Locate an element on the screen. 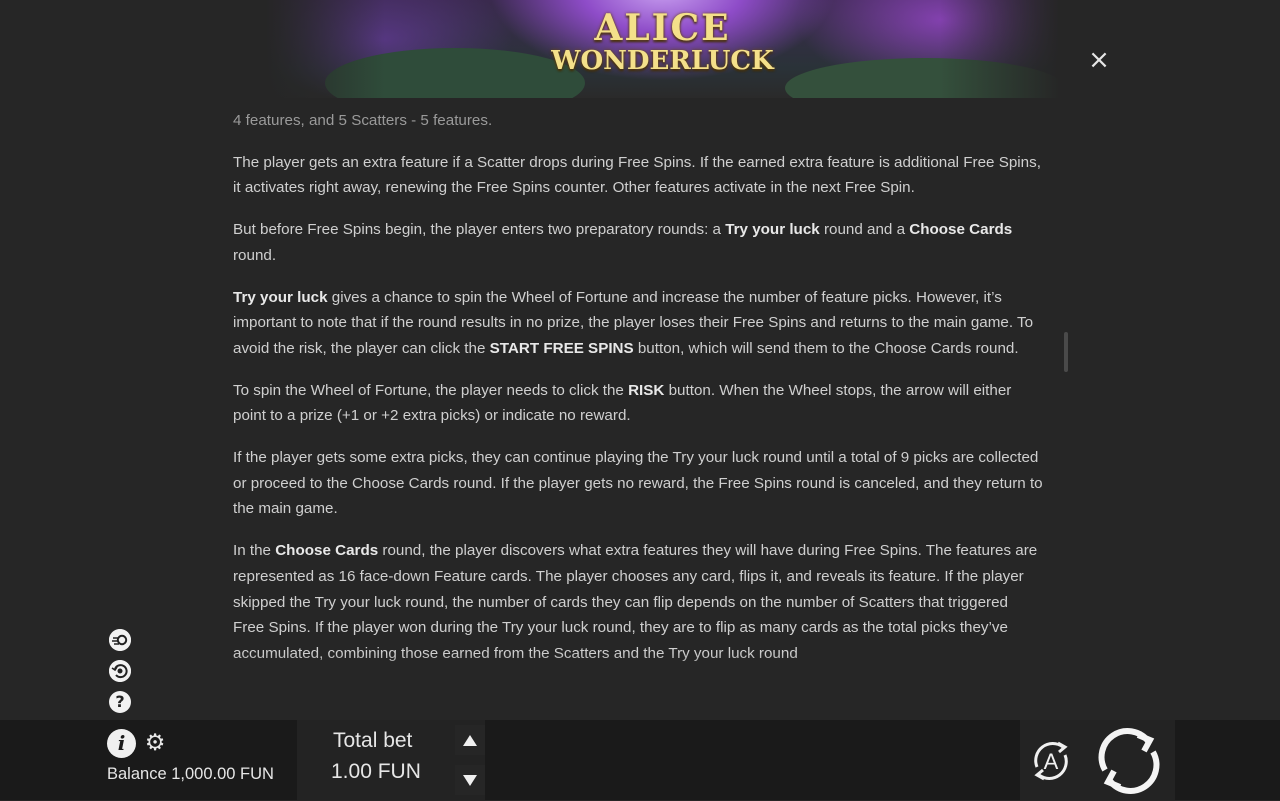  bet-increase-button is located at coordinates (470, 740).